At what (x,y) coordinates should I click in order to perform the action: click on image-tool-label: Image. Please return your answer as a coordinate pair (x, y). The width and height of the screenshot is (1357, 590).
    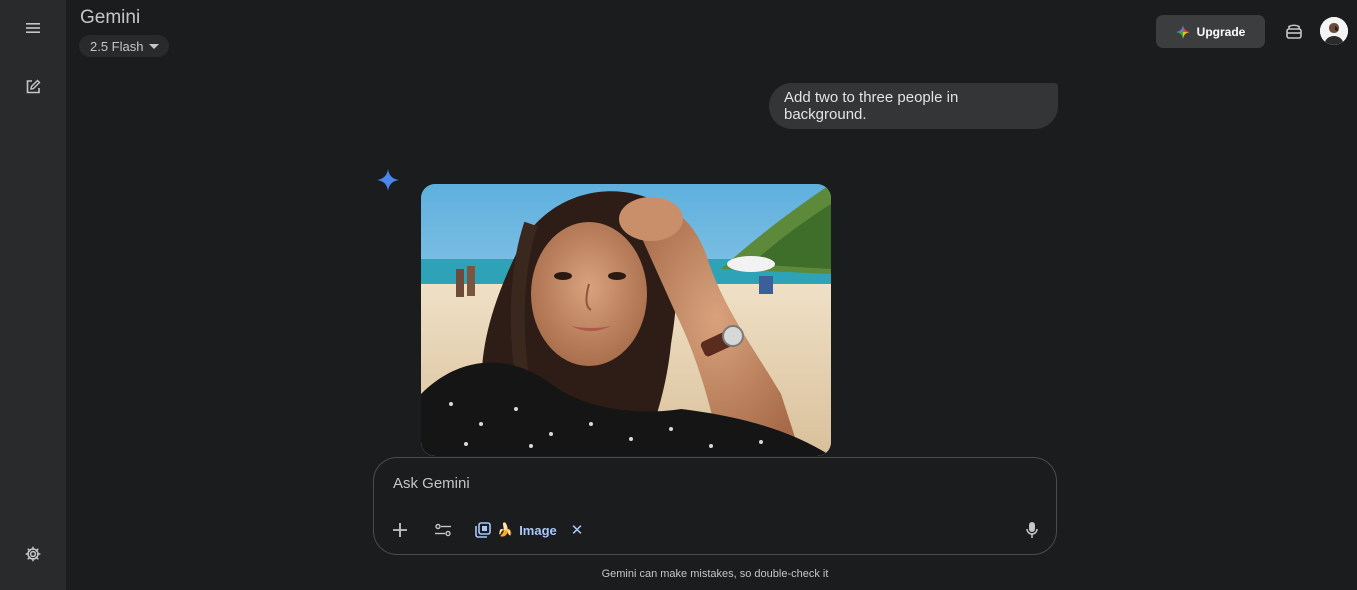
    Looking at the image, I should click on (538, 530).